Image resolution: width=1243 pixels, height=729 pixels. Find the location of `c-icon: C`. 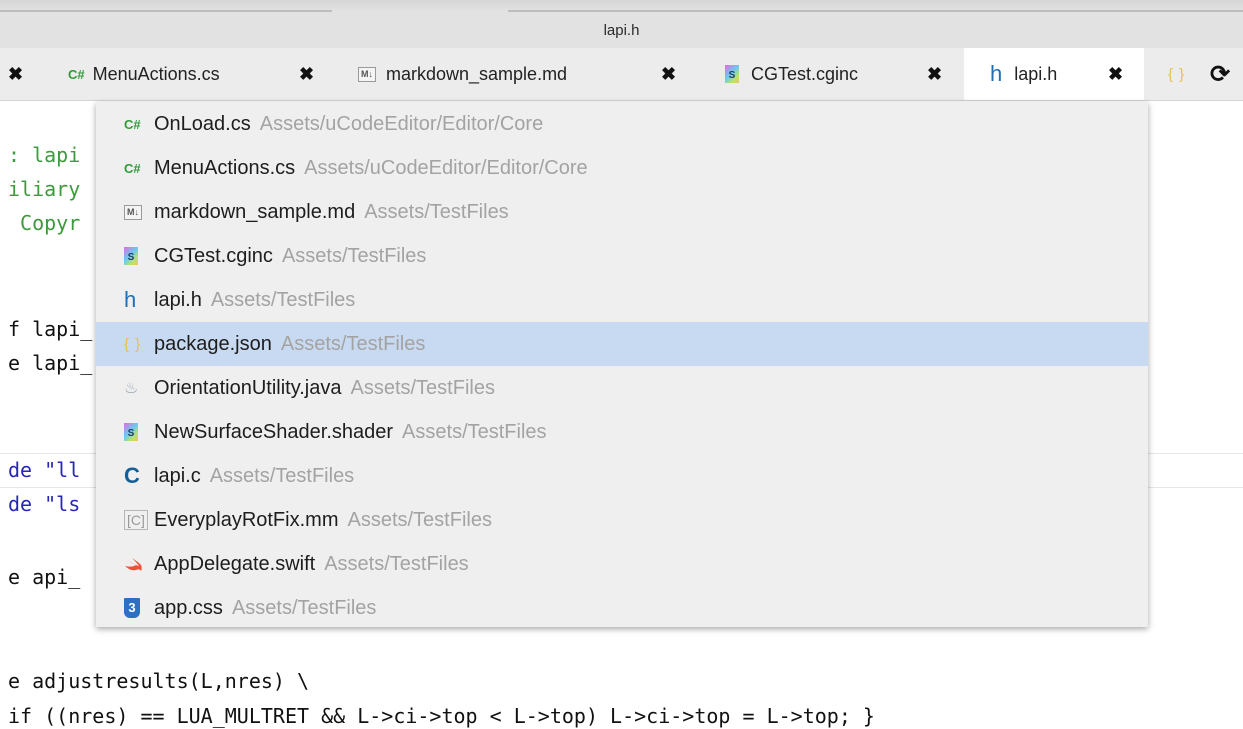

c-icon: C is located at coordinates (132, 475).